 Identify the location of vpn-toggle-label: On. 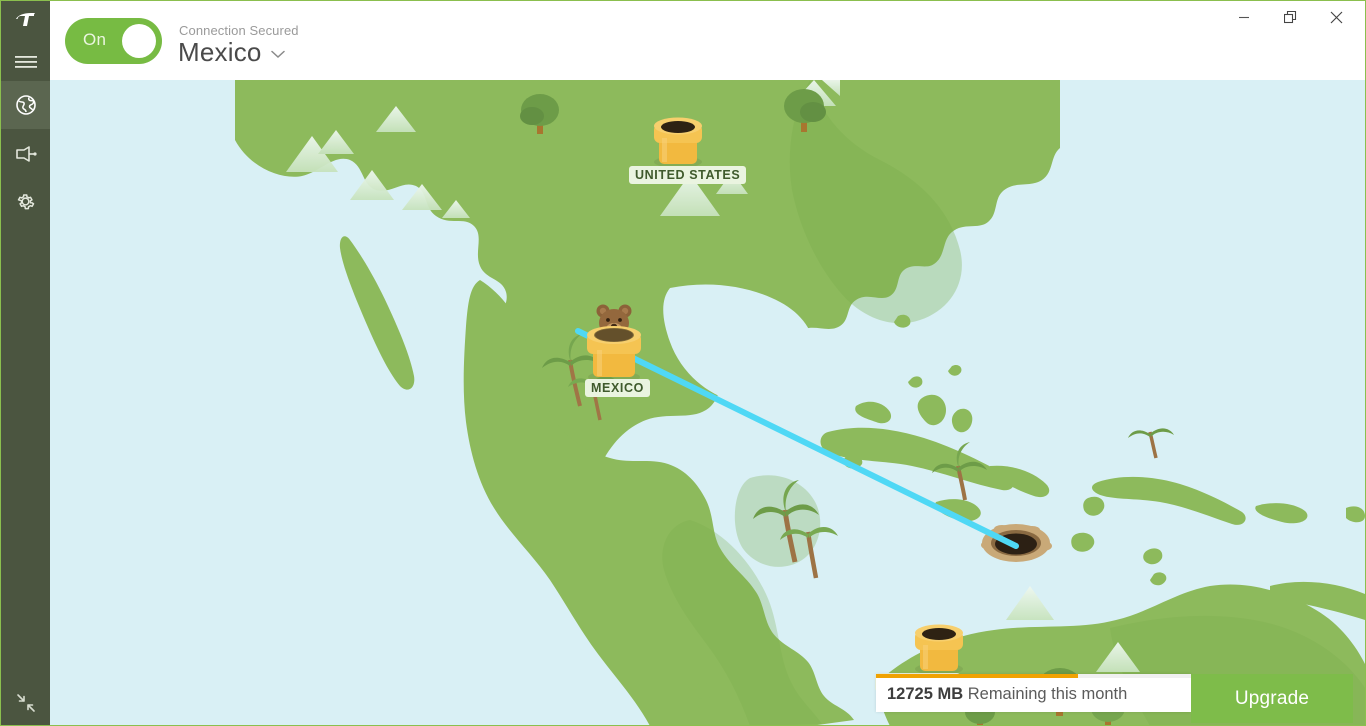
(95, 39).